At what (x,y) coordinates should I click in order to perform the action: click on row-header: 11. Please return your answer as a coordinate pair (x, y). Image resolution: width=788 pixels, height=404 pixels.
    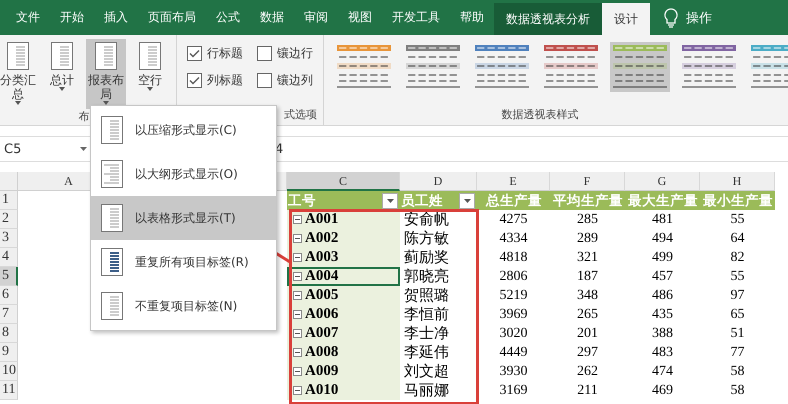
    Looking at the image, I should click on (9, 390).